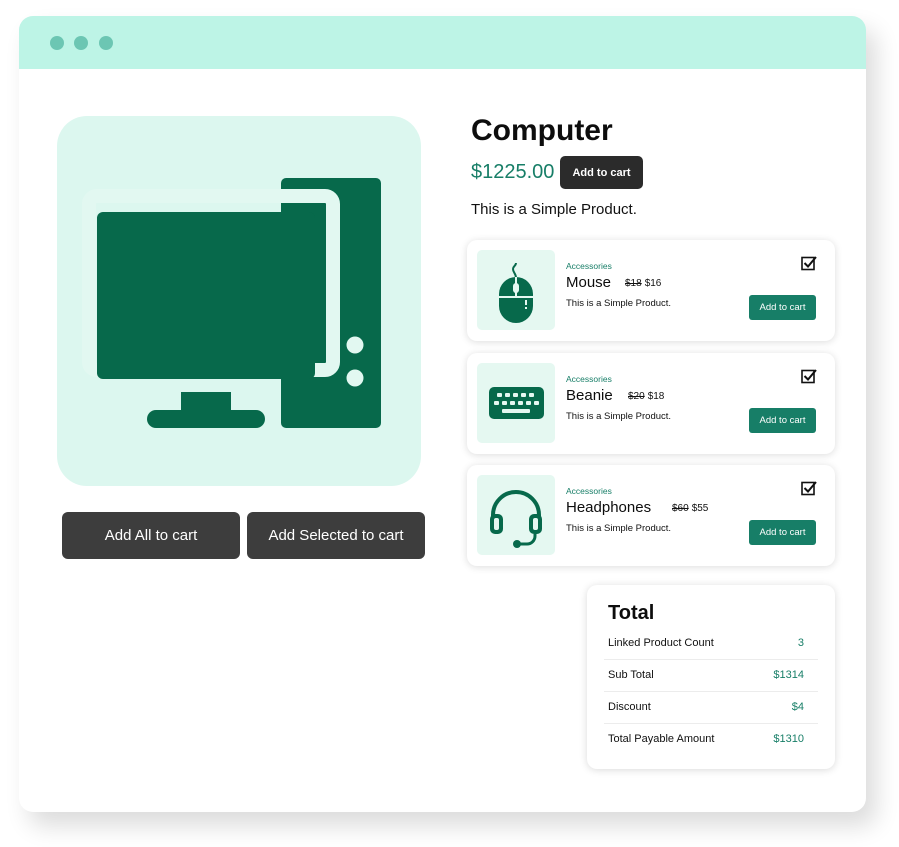 The width and height of the screenshot is (899, 847). I want to click on sale-price: $16, so click(653, 283).